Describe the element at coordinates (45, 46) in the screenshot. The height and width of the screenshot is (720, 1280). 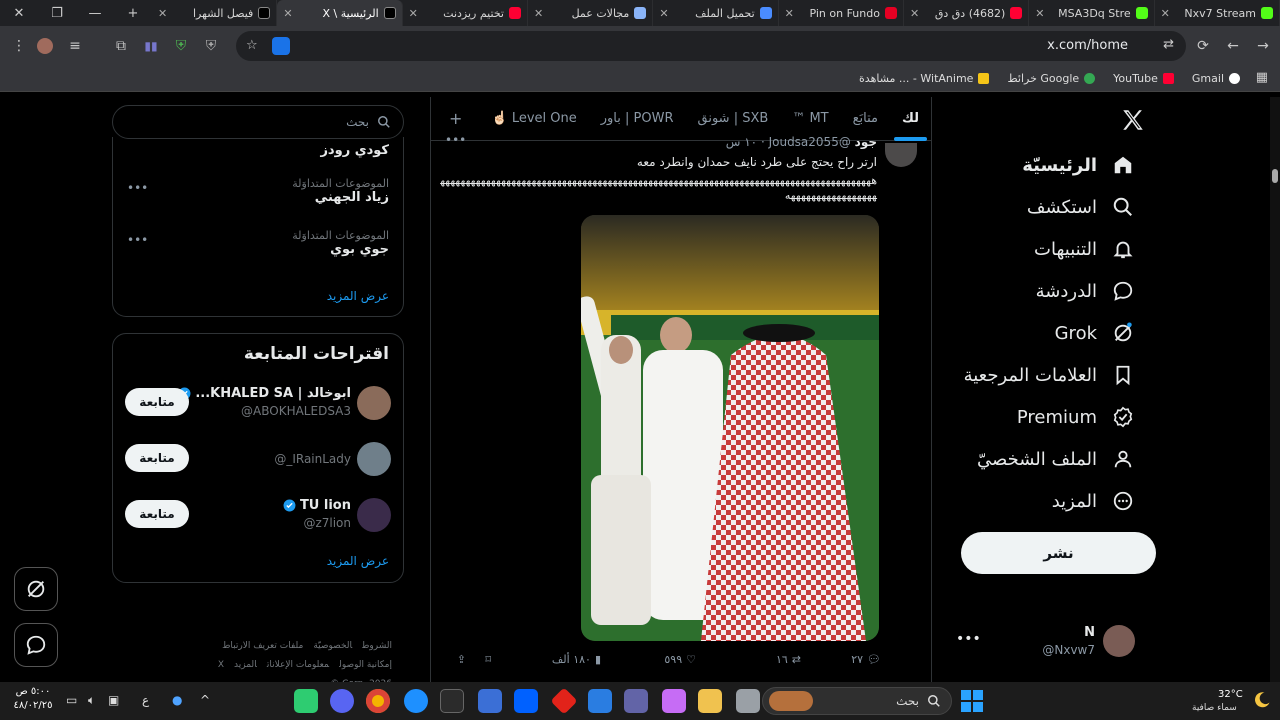
I see `profile-avatar-icon` at that location.